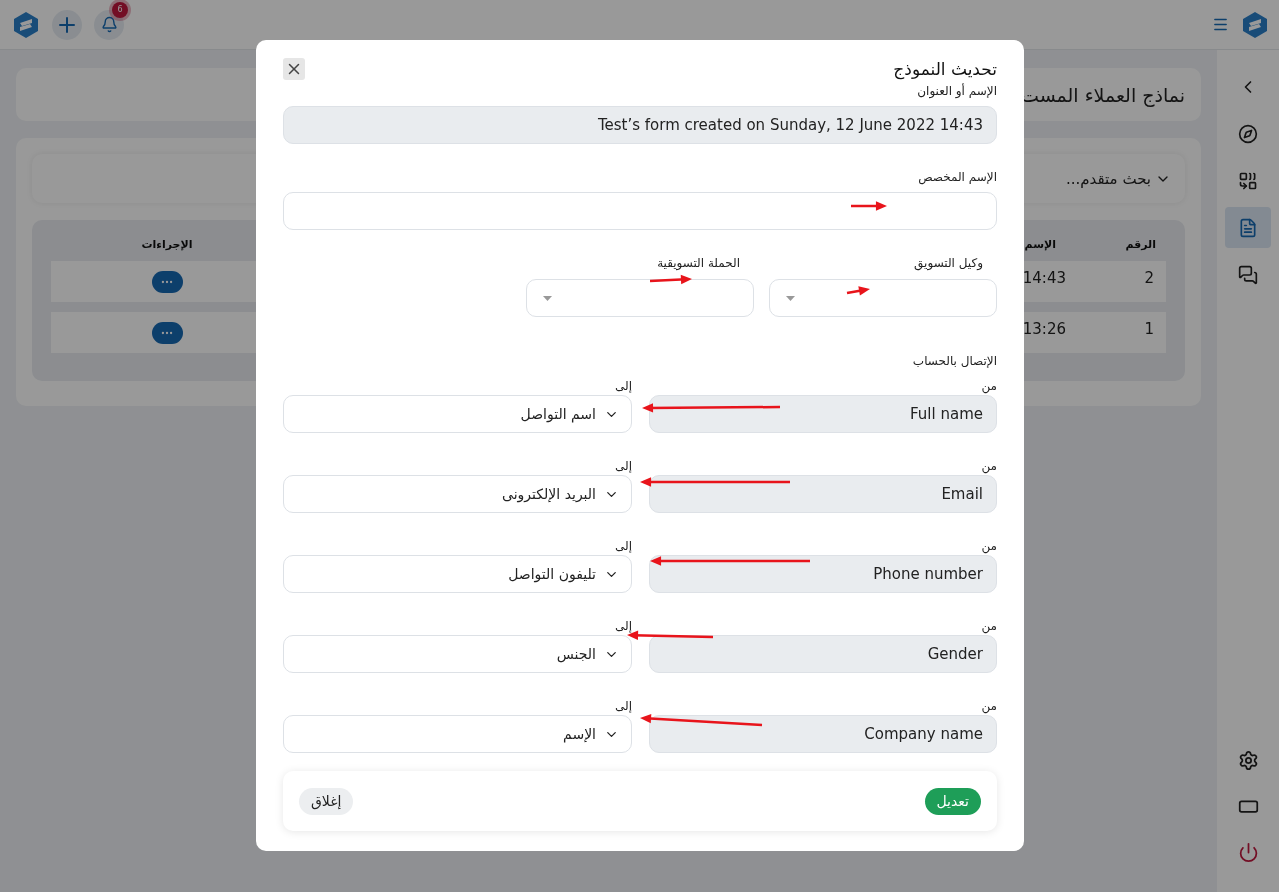 The image size is (1279, 892). I want to click on menu-button, so click(1220, 24).